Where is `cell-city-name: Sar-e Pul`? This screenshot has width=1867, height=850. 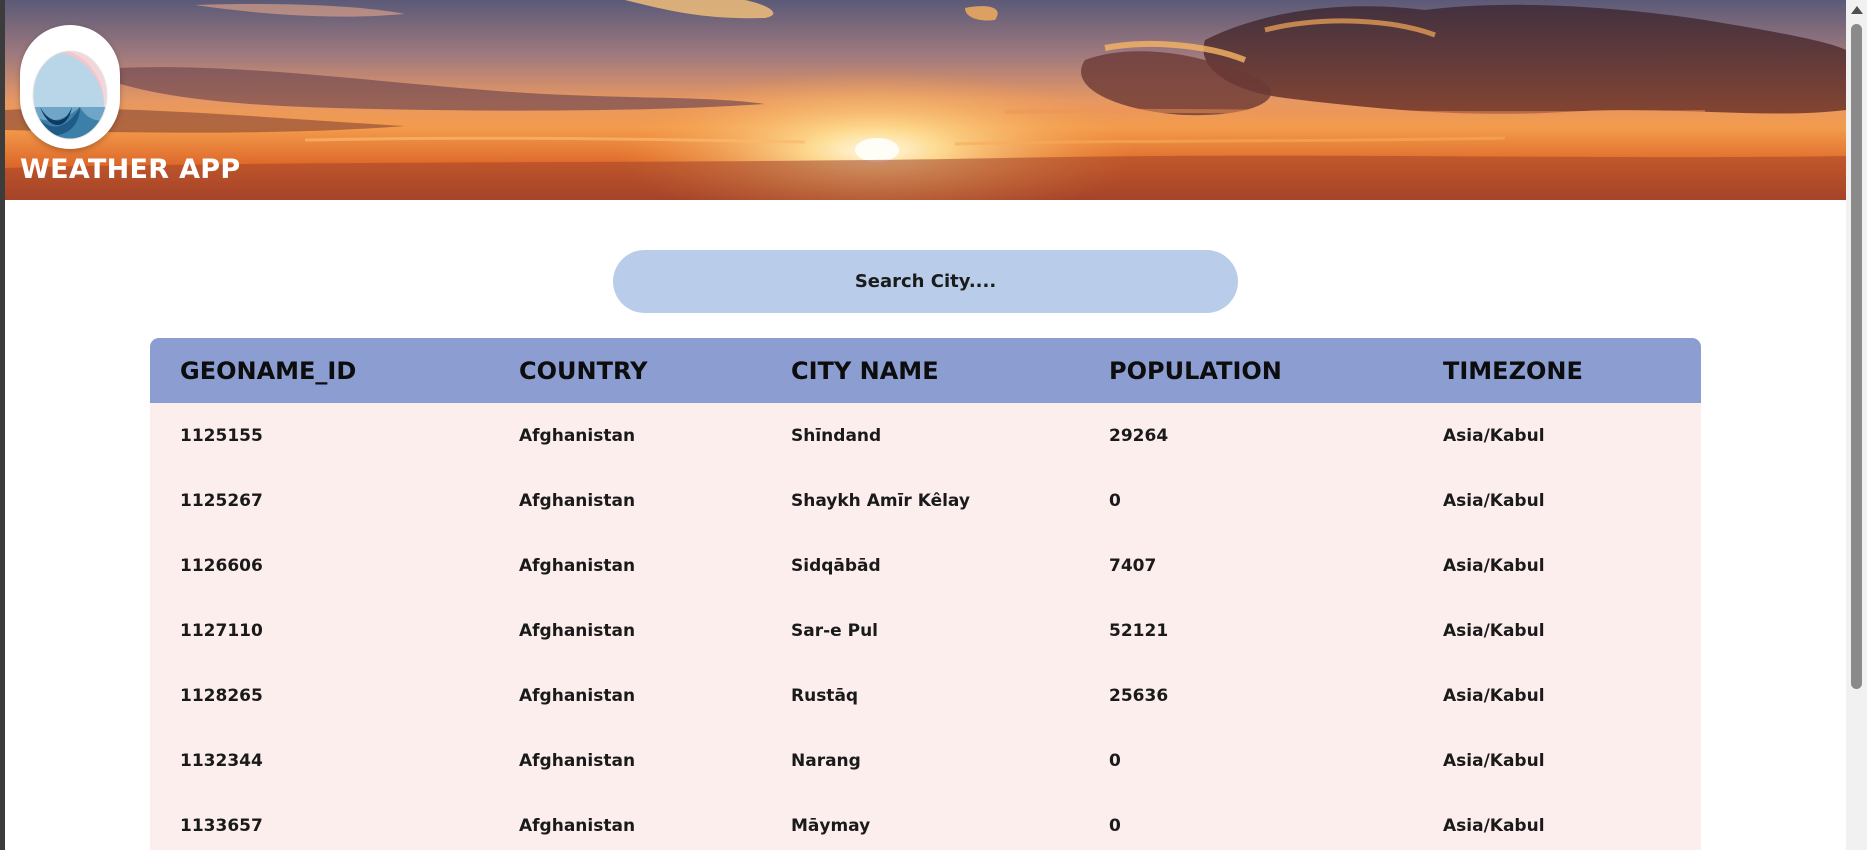
cell-city-name: Sar-e Pul is located at coordinates (834, 630).